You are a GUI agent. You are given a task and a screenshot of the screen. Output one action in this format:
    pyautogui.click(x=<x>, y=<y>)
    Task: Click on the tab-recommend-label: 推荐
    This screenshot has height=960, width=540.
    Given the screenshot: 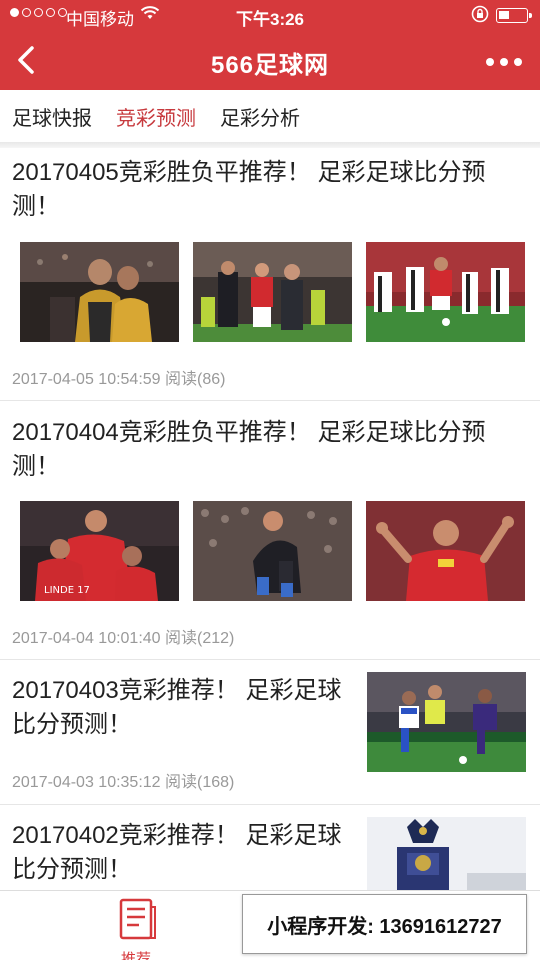 What is the action you would take?
    pyautogui.click(x=135, y=955)
    